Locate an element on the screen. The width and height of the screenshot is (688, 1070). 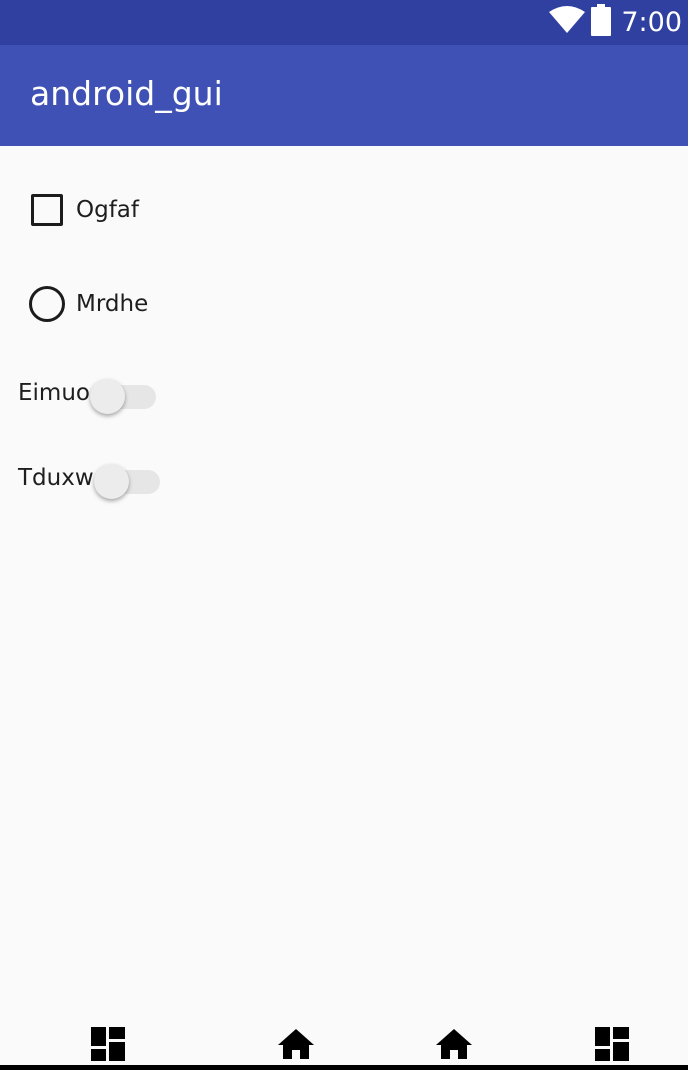
radio-button is located at coordinates (47, 304).